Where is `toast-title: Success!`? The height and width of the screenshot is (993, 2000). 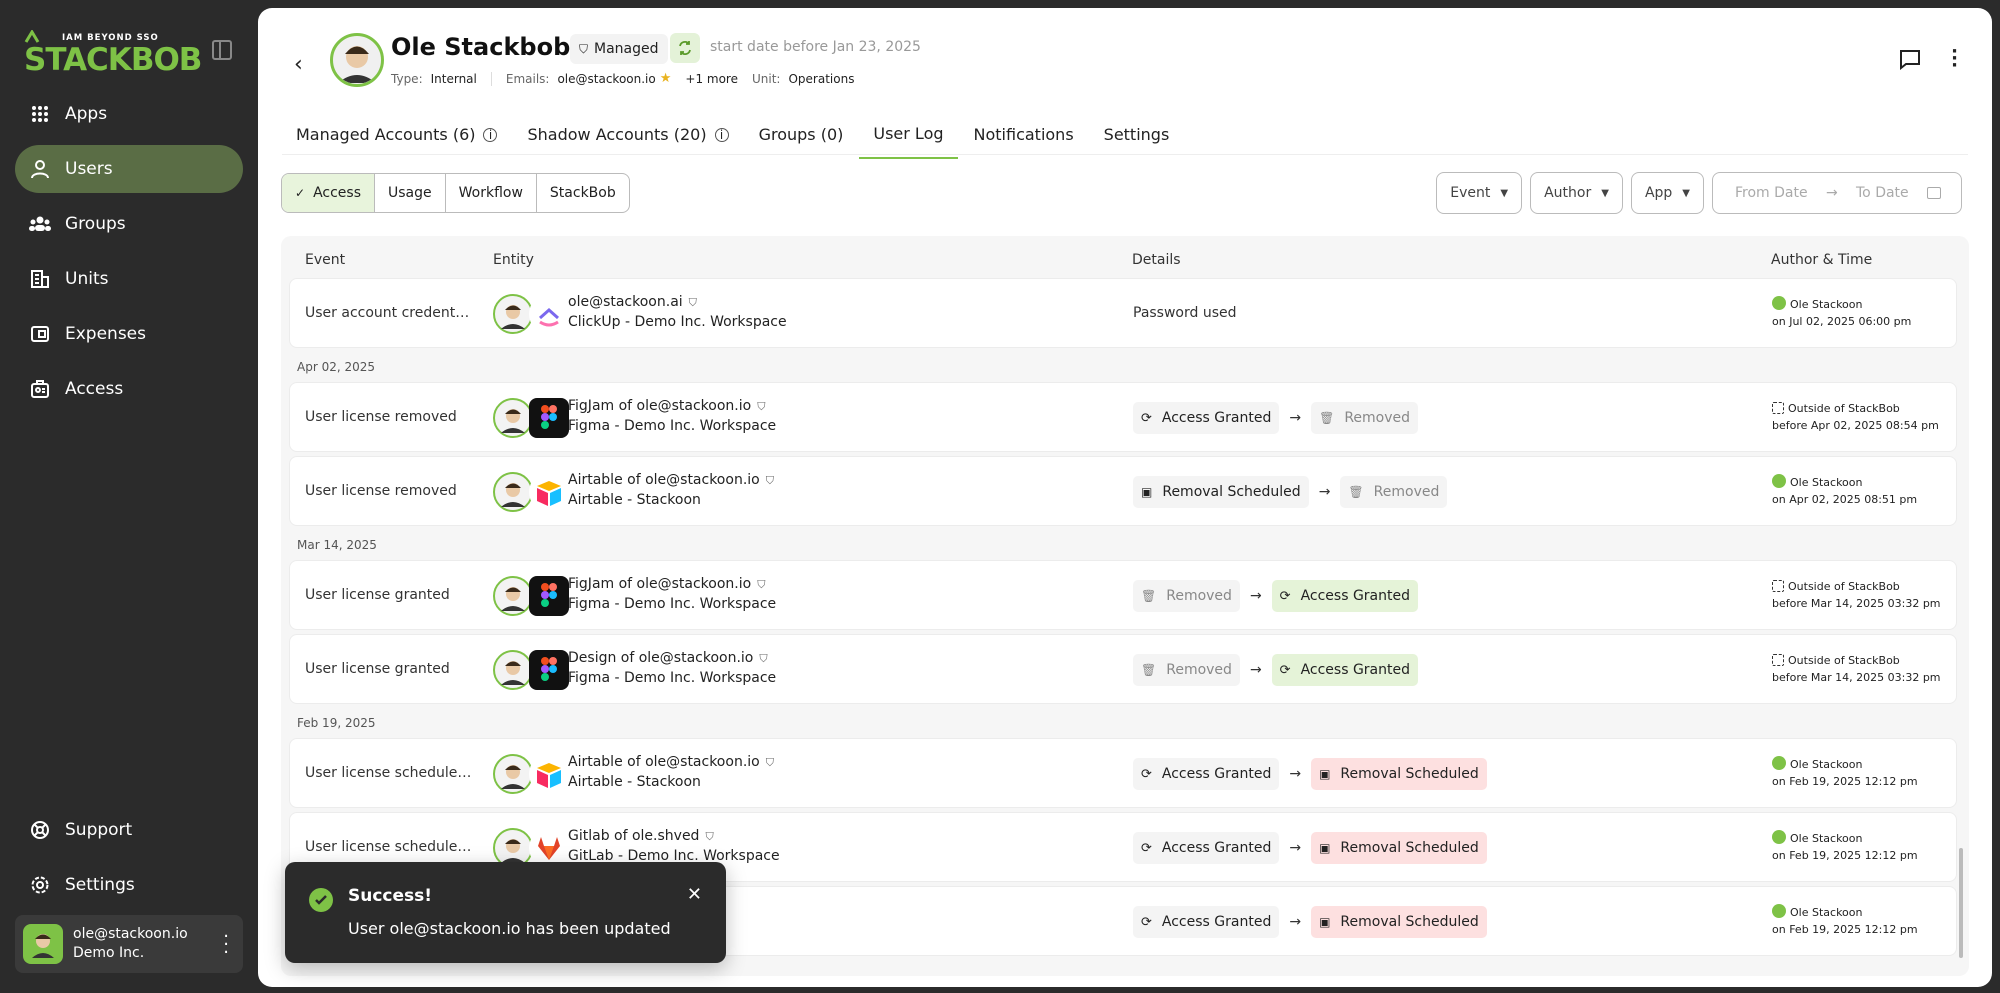
toast-title: Success! is located at coordinates (390, 896).